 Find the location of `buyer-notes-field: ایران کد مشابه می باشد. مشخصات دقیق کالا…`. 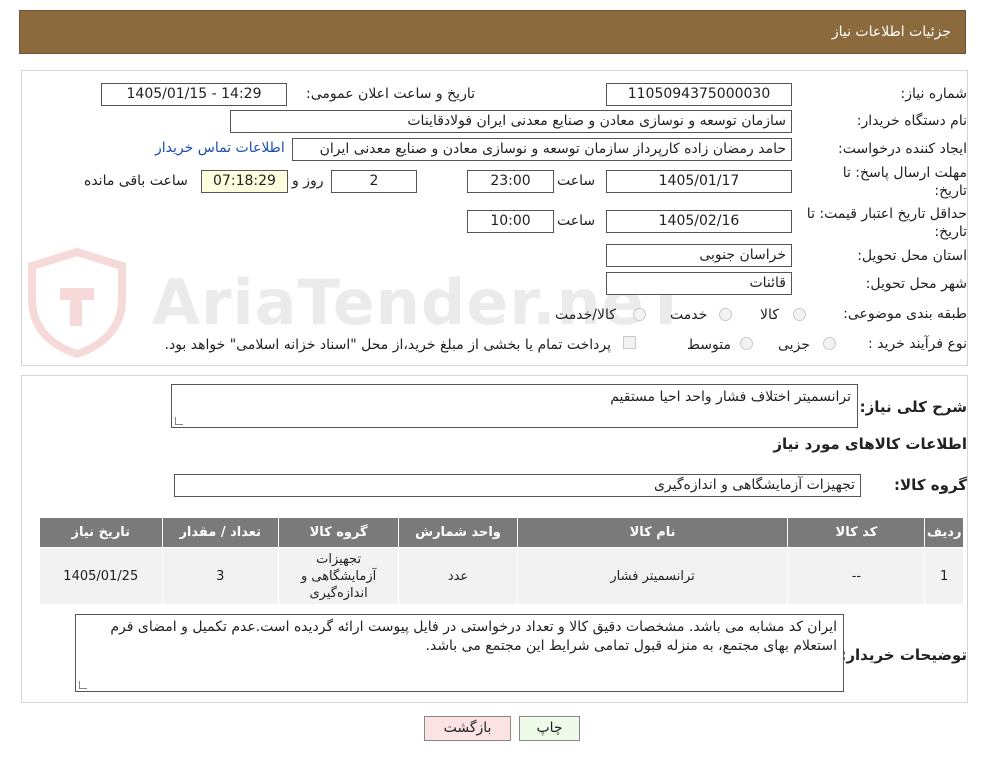

buyer-notes-field: ایران کد مشابه می باشد. مشخصات دقیق کالا… is located at coordinates (459, 653).